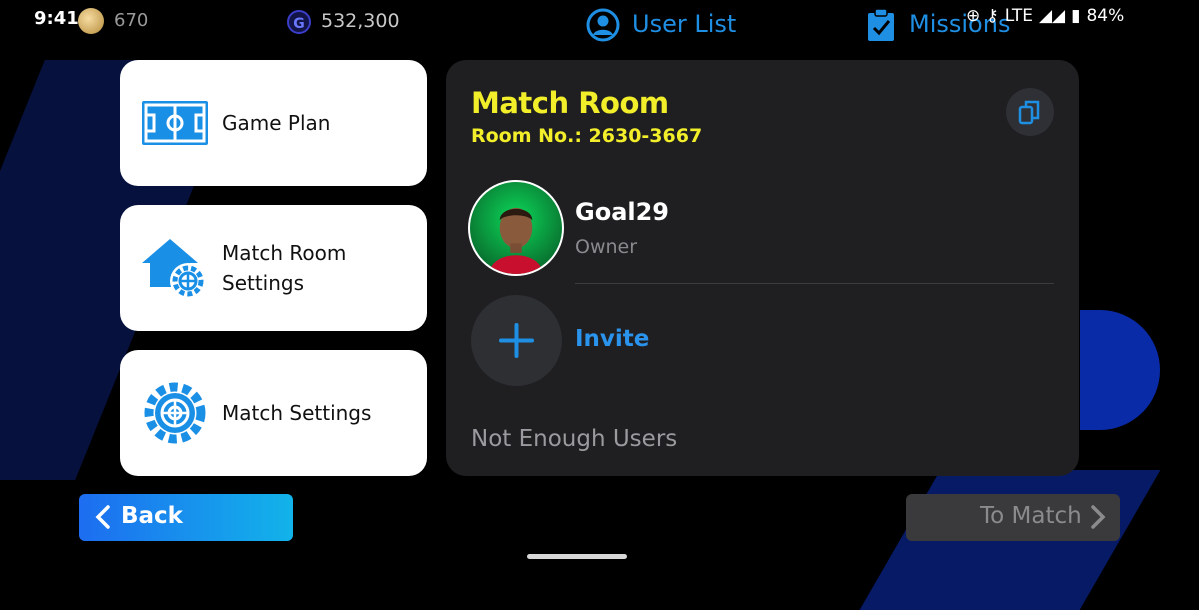  I want to click on match-settings-button: Match Settings, so click(273, 413).